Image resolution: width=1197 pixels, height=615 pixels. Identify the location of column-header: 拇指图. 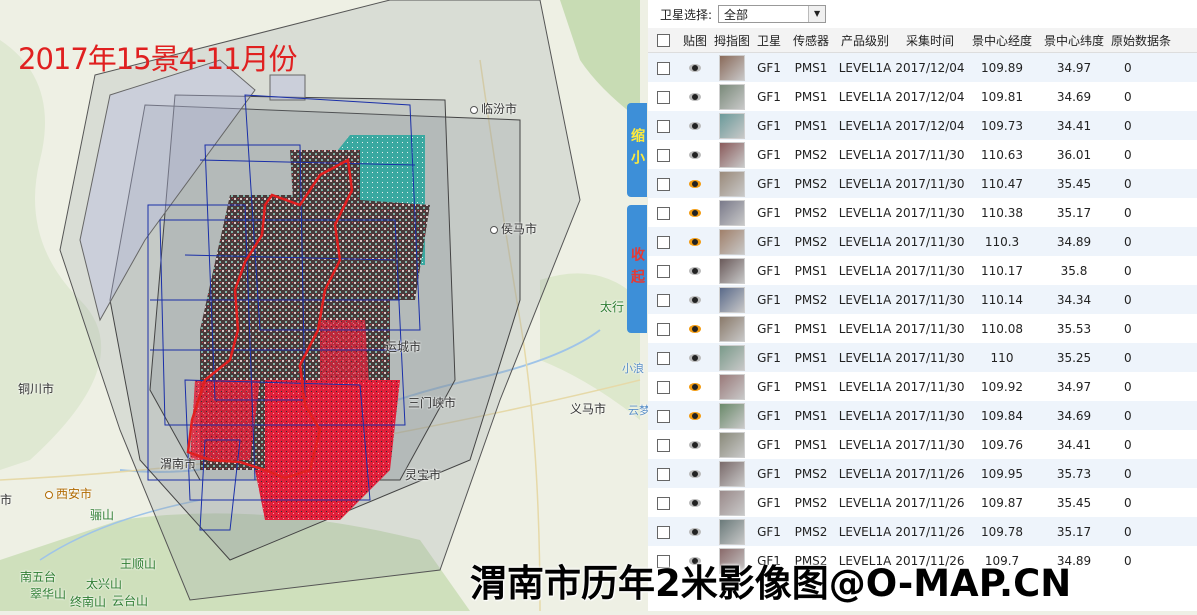
(732, 40).